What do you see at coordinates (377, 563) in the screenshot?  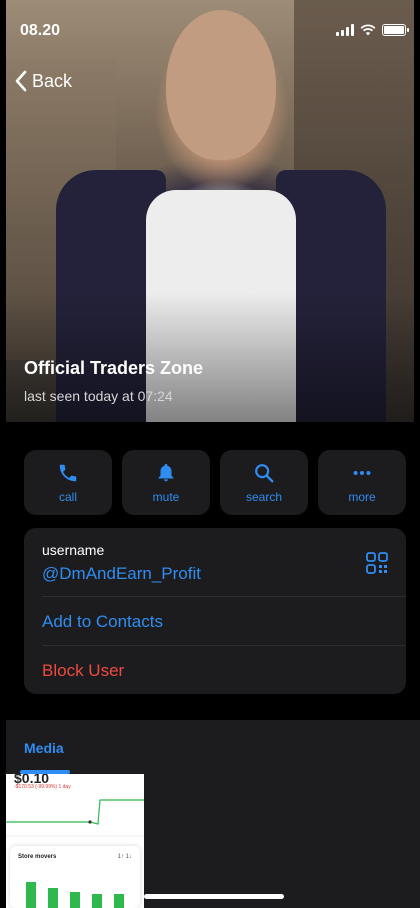 I see `qr-code-icon` at bounding box center [377, 563].